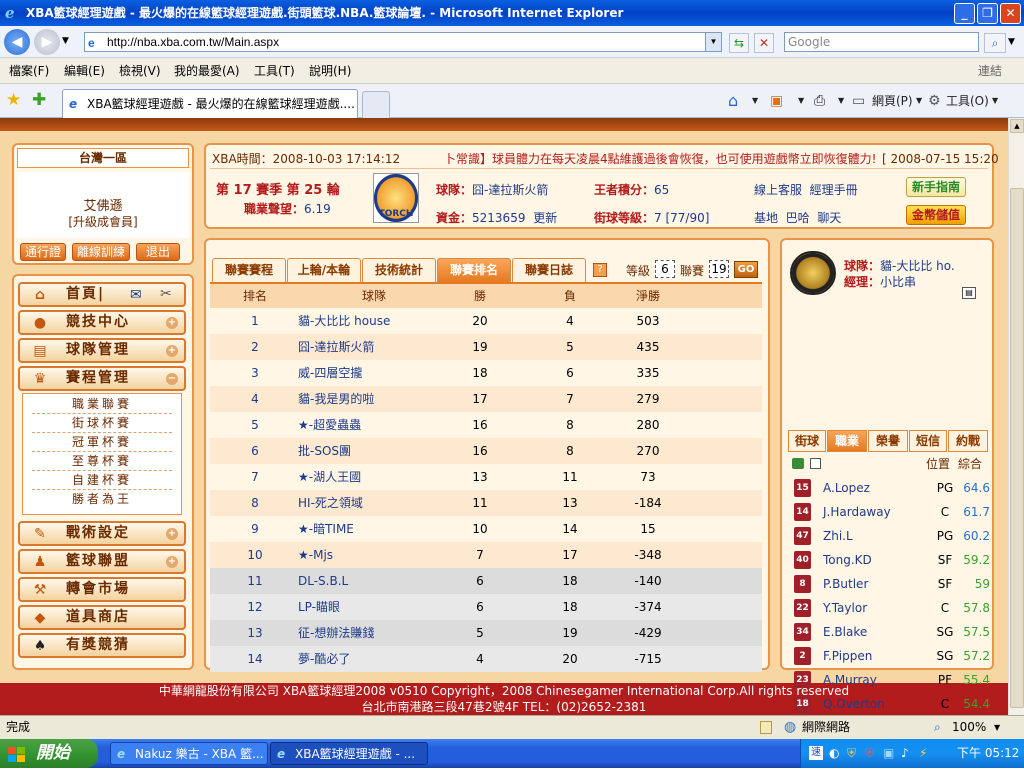  Describe the element at coordinates (997, 727) in the screenshot. I see `zoom-dropdown-icon: ▼` at that location.